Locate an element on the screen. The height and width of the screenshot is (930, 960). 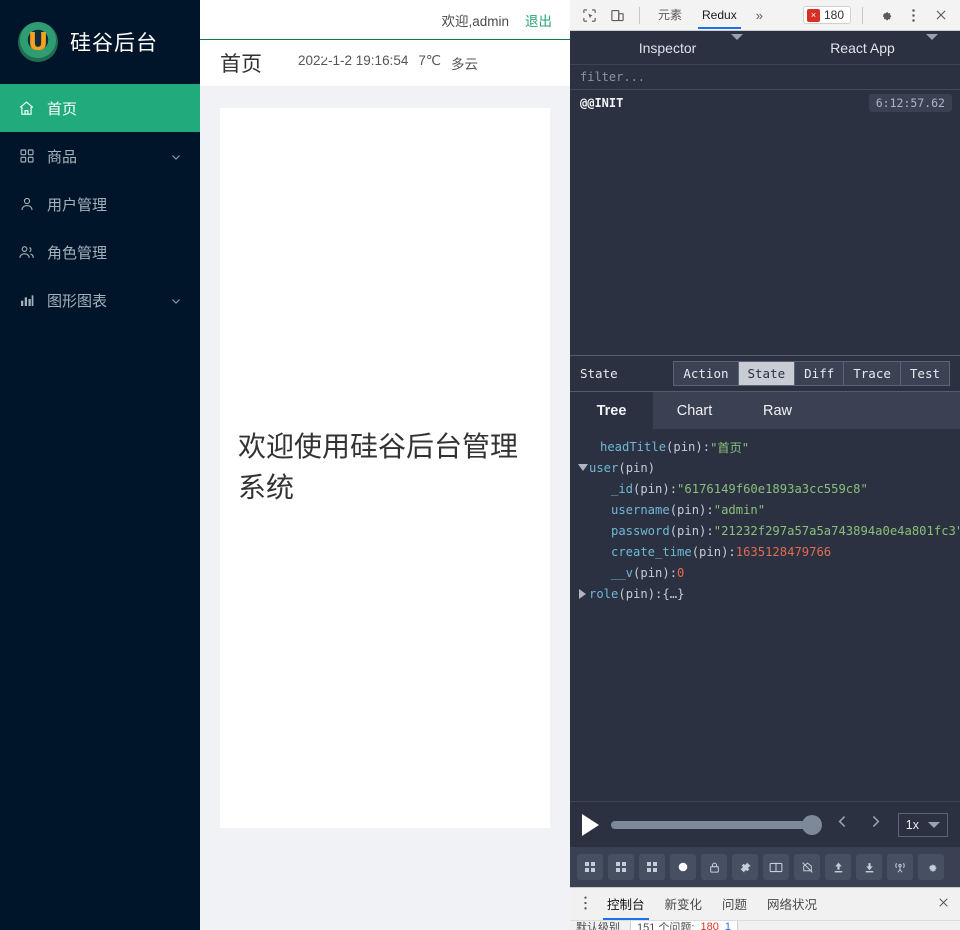
drawer-kebab-icon is located at coordinates (585, 904).